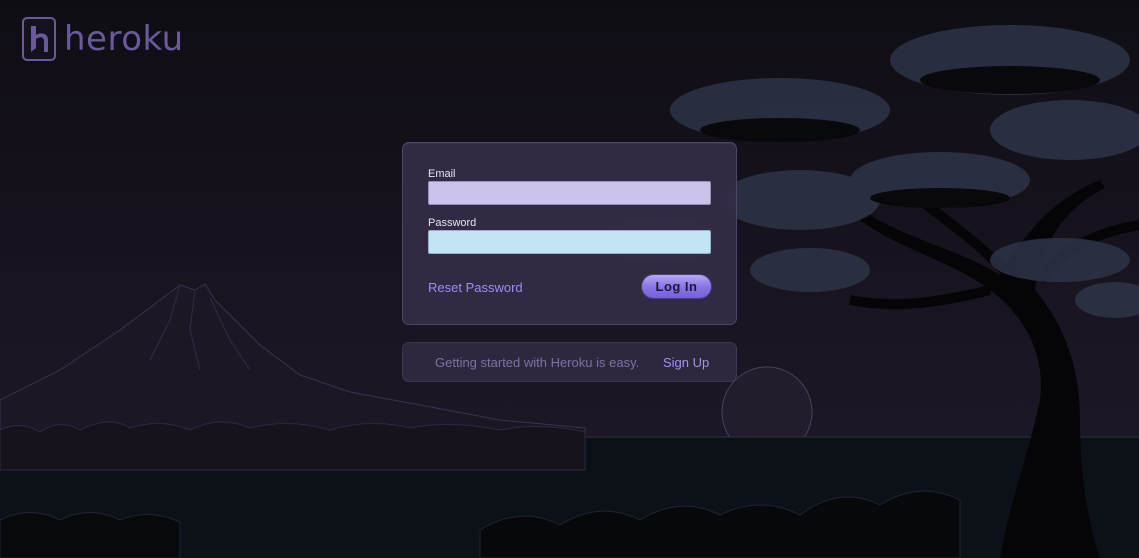 The image size is (1139, 558). What do you see at coordinates (39, 39) in the screenshot?
I see `heroku-logo-icon` at bounding box center [39, 39].